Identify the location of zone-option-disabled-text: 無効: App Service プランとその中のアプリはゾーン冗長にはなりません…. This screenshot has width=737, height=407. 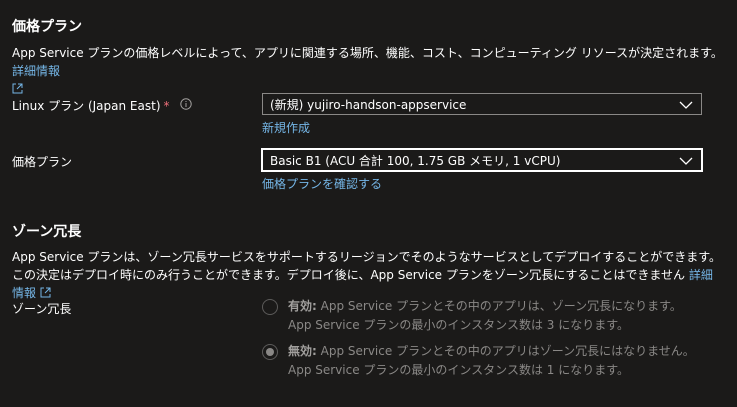
(493, 361).